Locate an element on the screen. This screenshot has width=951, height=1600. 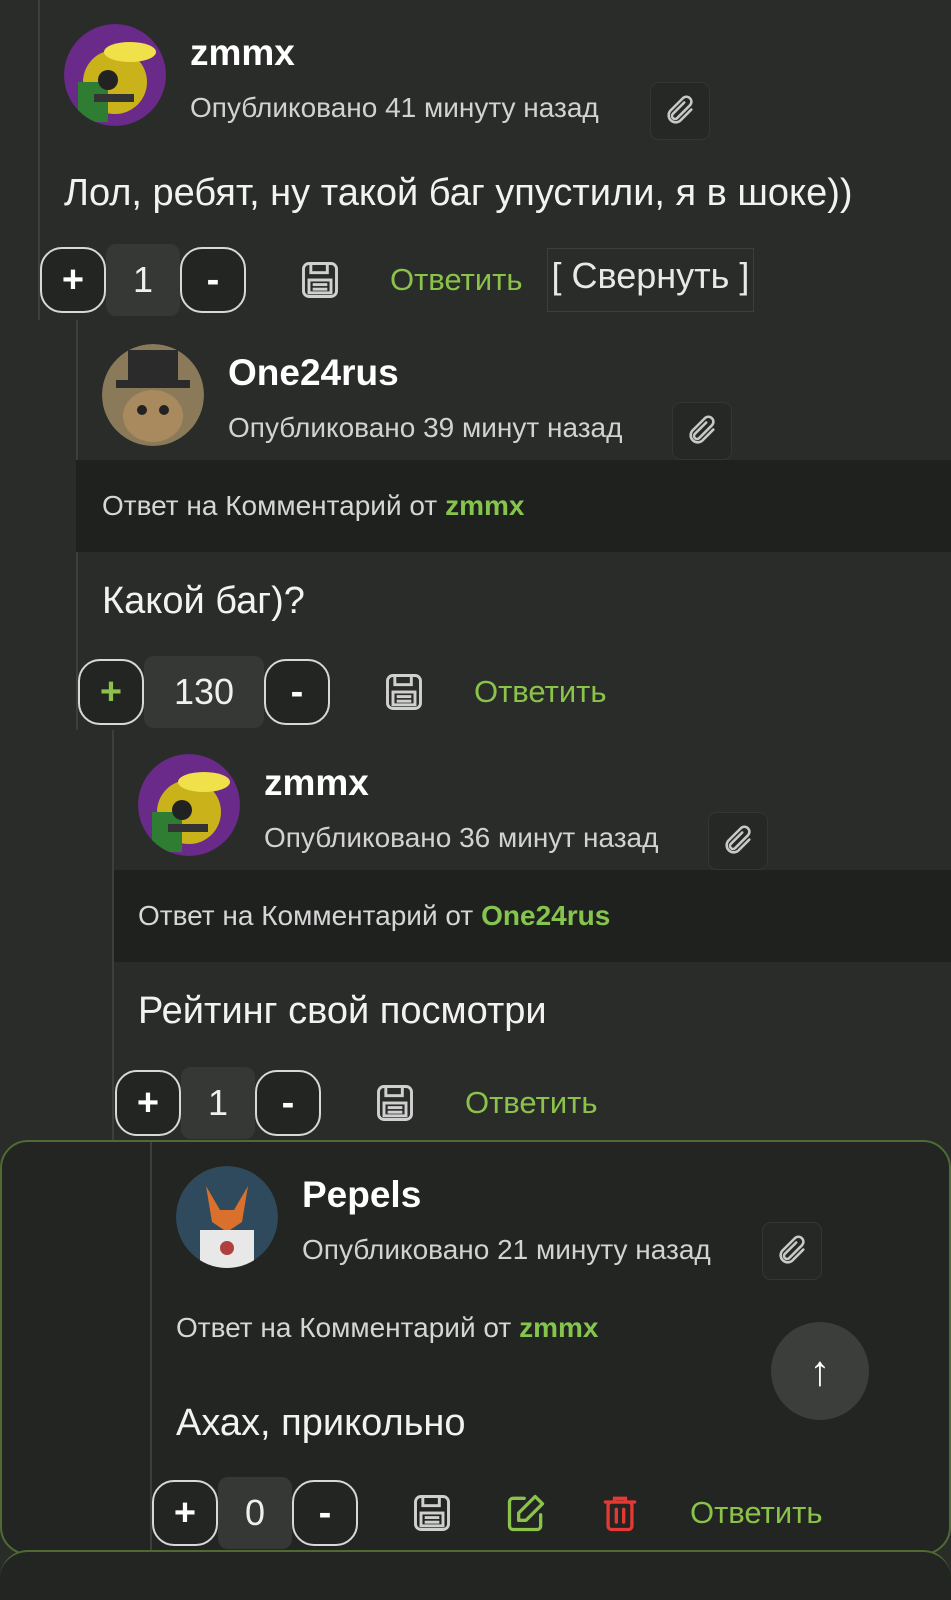
comment-actions: + 1 - Ответить is located at coordinates (356, 1103).